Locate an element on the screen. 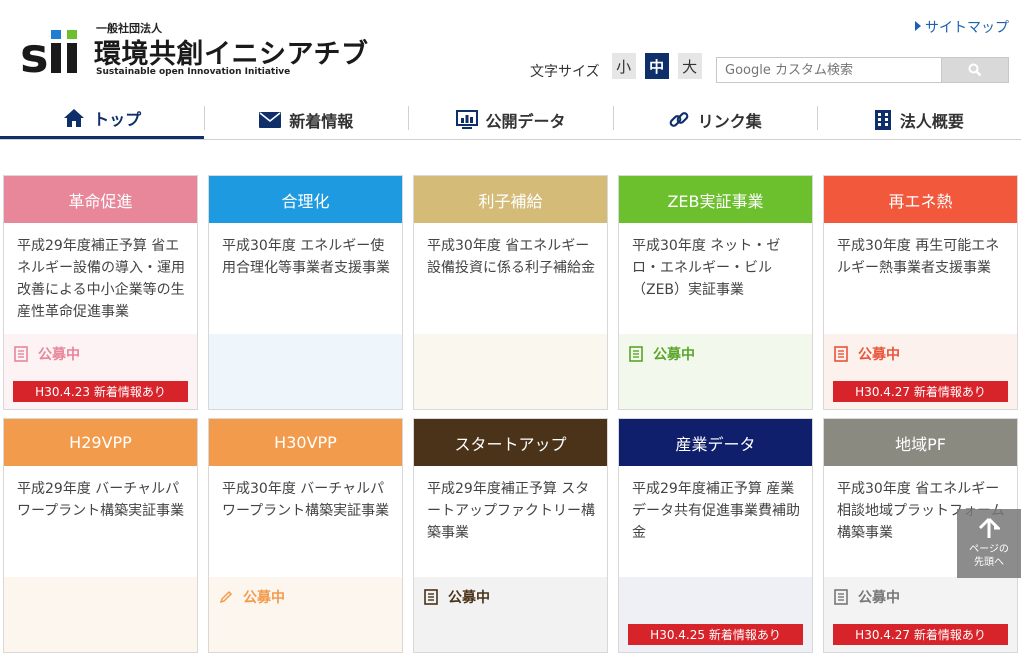 The height and width of the screenshot is (653, 1021). project-card: スタートアップ平成29年度補正予算 スタートアップファクトリー構築事業公募中 is located at coordinates (510, 535).